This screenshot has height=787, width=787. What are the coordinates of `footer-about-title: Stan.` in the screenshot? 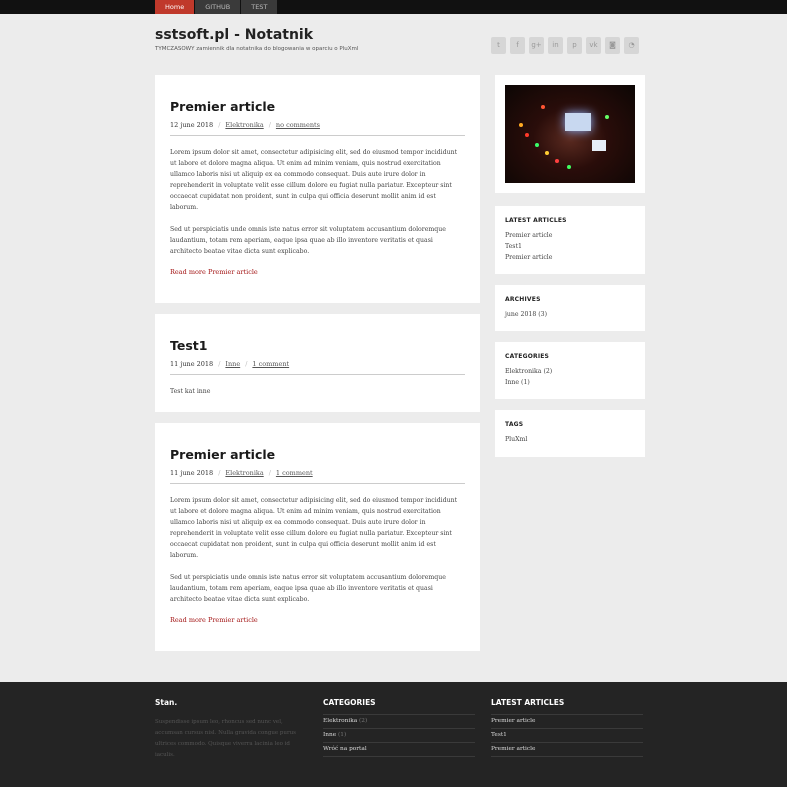 It's located at (166, 702).